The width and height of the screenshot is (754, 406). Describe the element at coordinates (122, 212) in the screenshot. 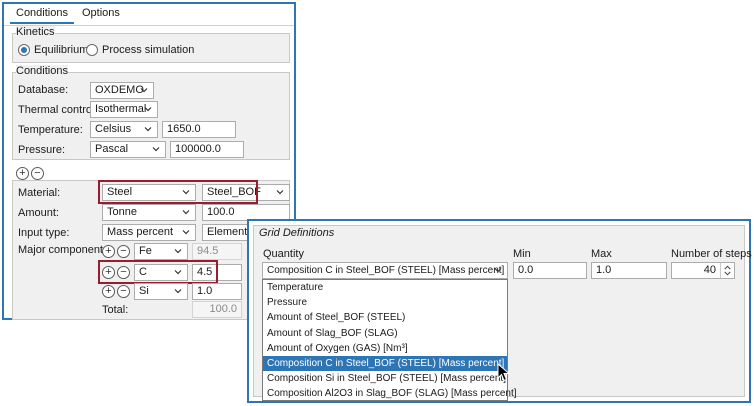

I see `amount-unit-value: Tonne` at that location.